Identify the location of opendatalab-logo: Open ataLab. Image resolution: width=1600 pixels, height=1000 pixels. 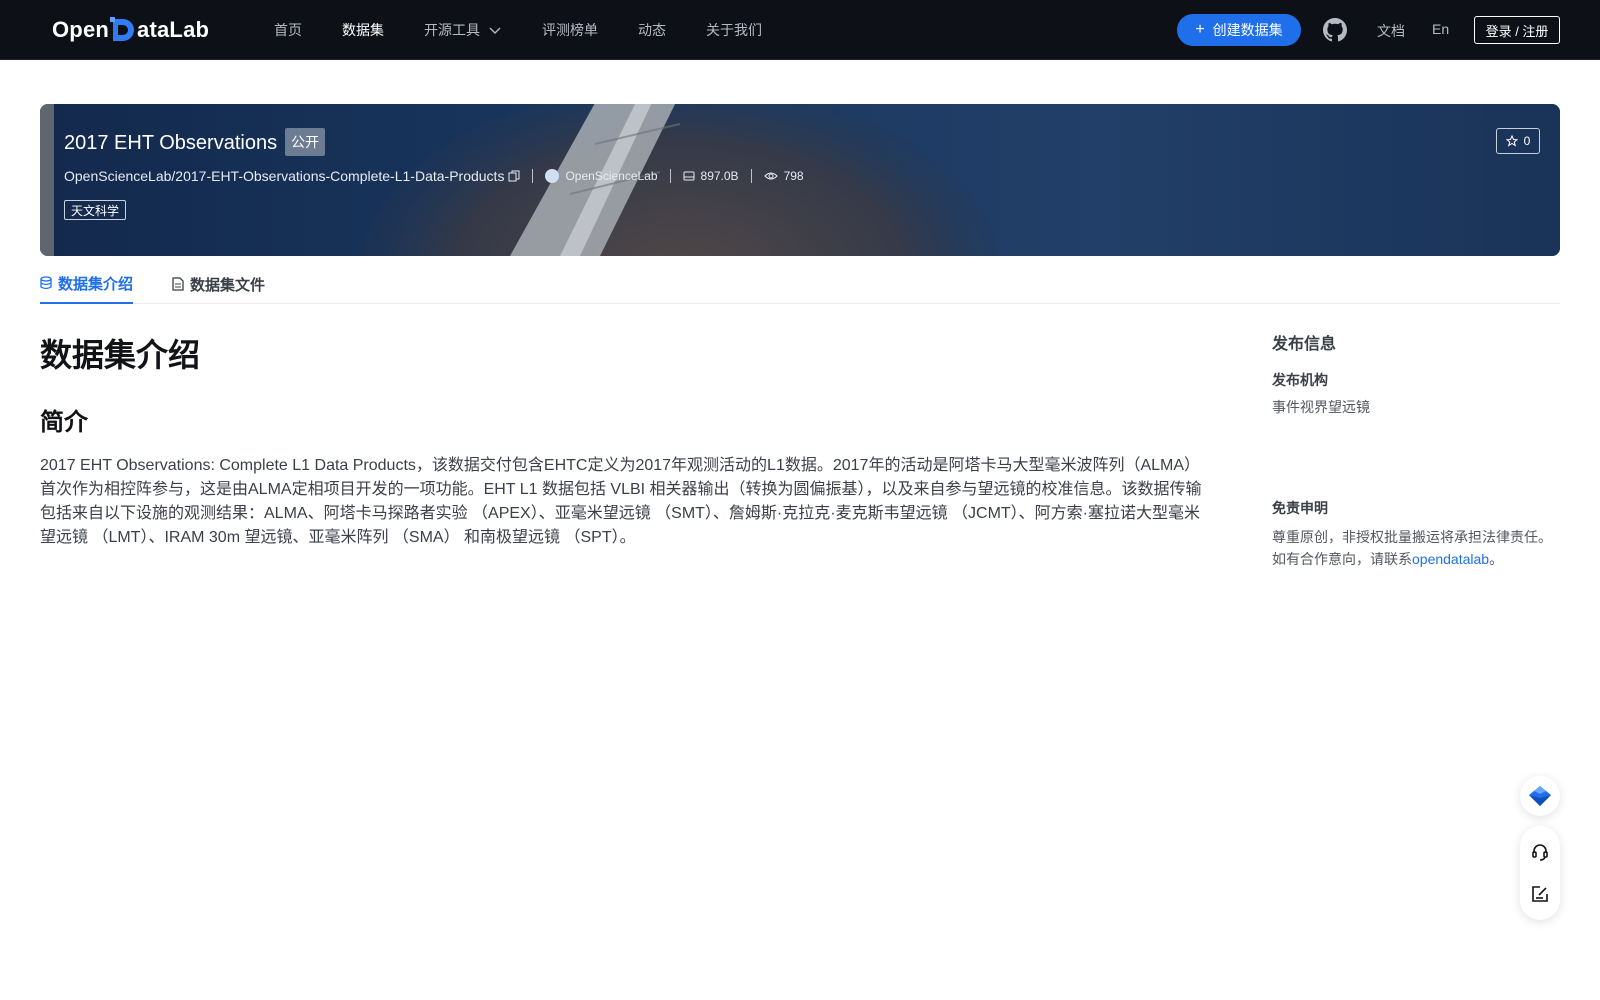
(130, 30).